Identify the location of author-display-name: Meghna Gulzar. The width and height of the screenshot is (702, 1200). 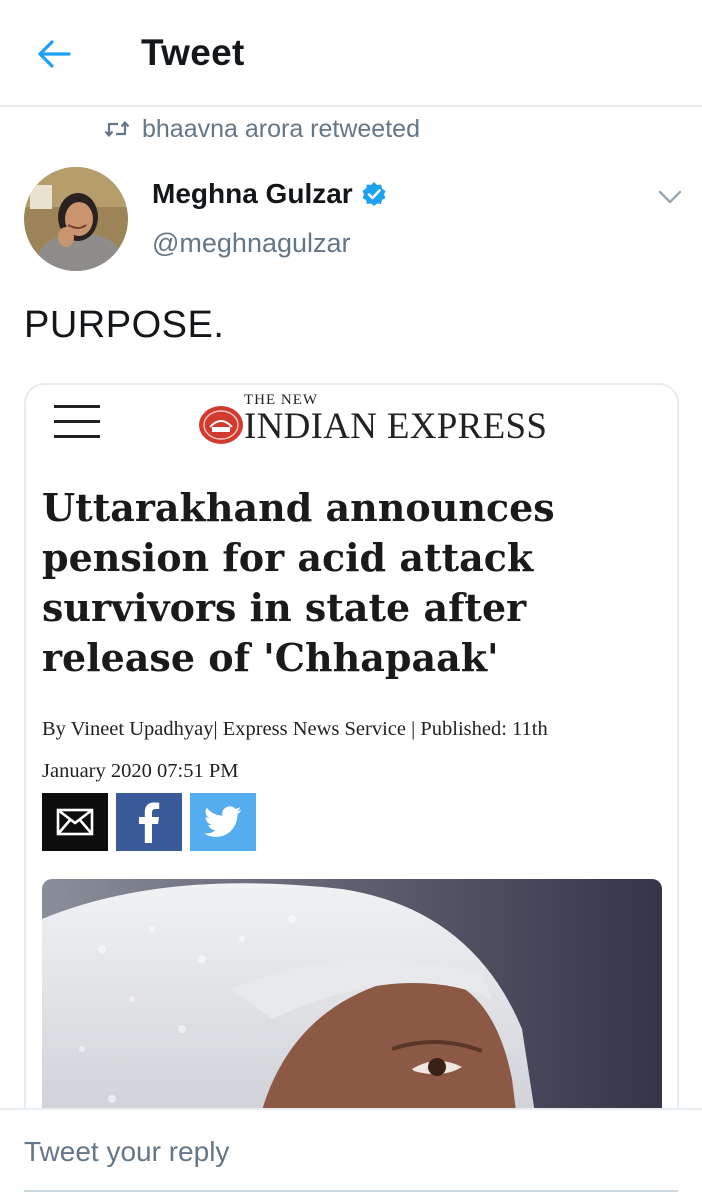
(252, 193).